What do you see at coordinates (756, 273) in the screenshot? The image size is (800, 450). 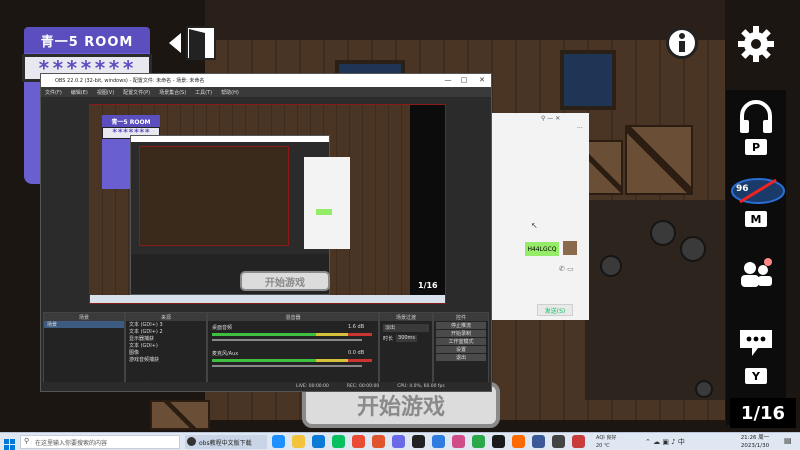 I see `friends-icon` at bounding box center [756, 273].